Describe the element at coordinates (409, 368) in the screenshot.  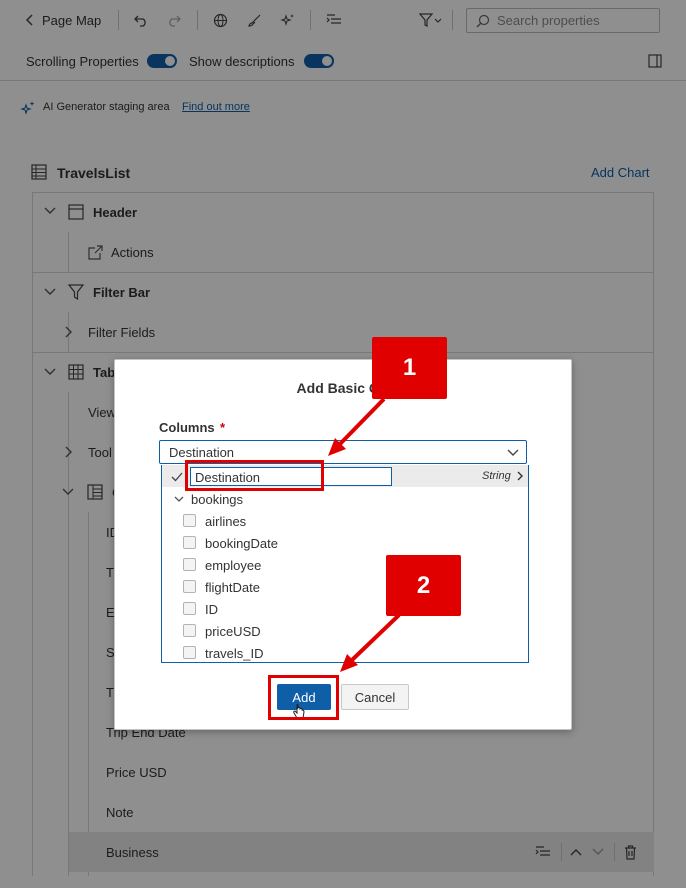
I see `callout-1: 1` at that location.